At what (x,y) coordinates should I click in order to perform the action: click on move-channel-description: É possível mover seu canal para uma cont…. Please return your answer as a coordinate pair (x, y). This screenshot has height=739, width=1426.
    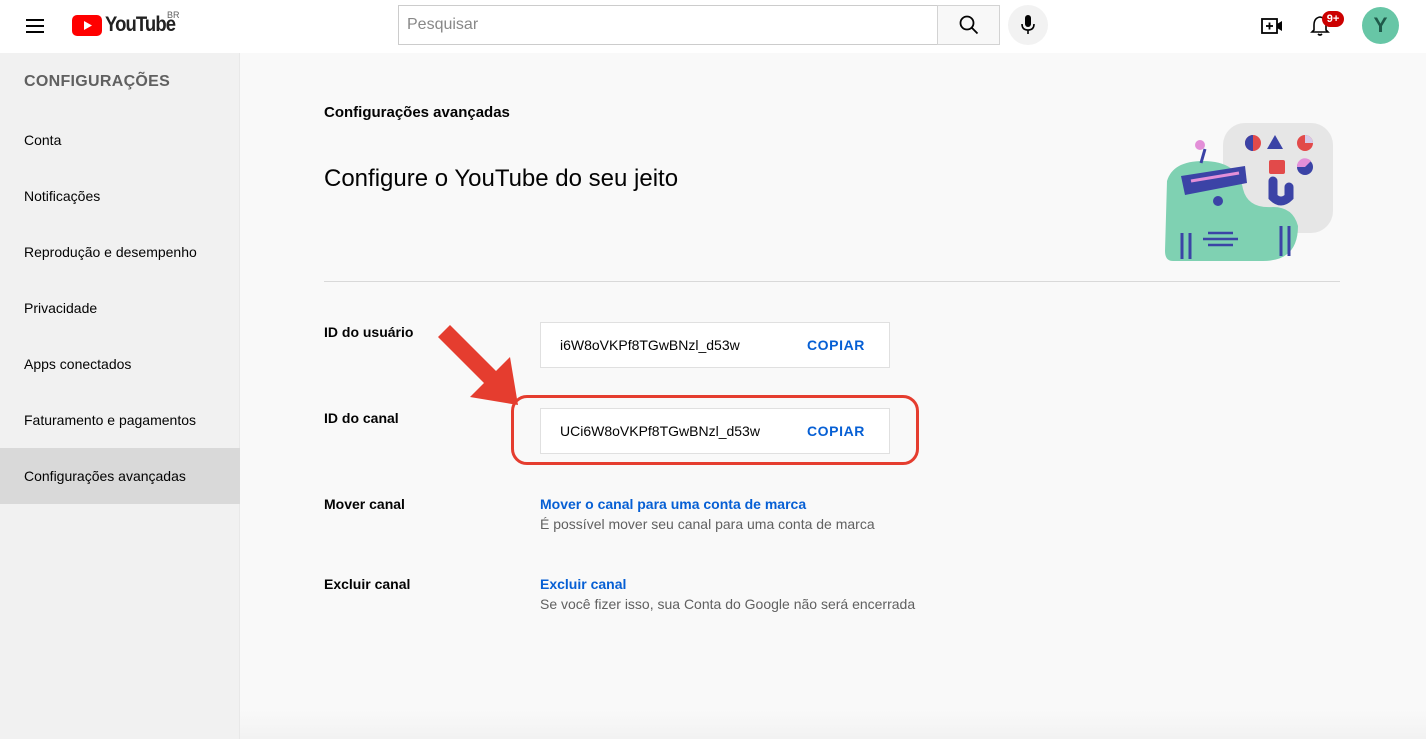
    Looking at the image, I should click on (707, 524).